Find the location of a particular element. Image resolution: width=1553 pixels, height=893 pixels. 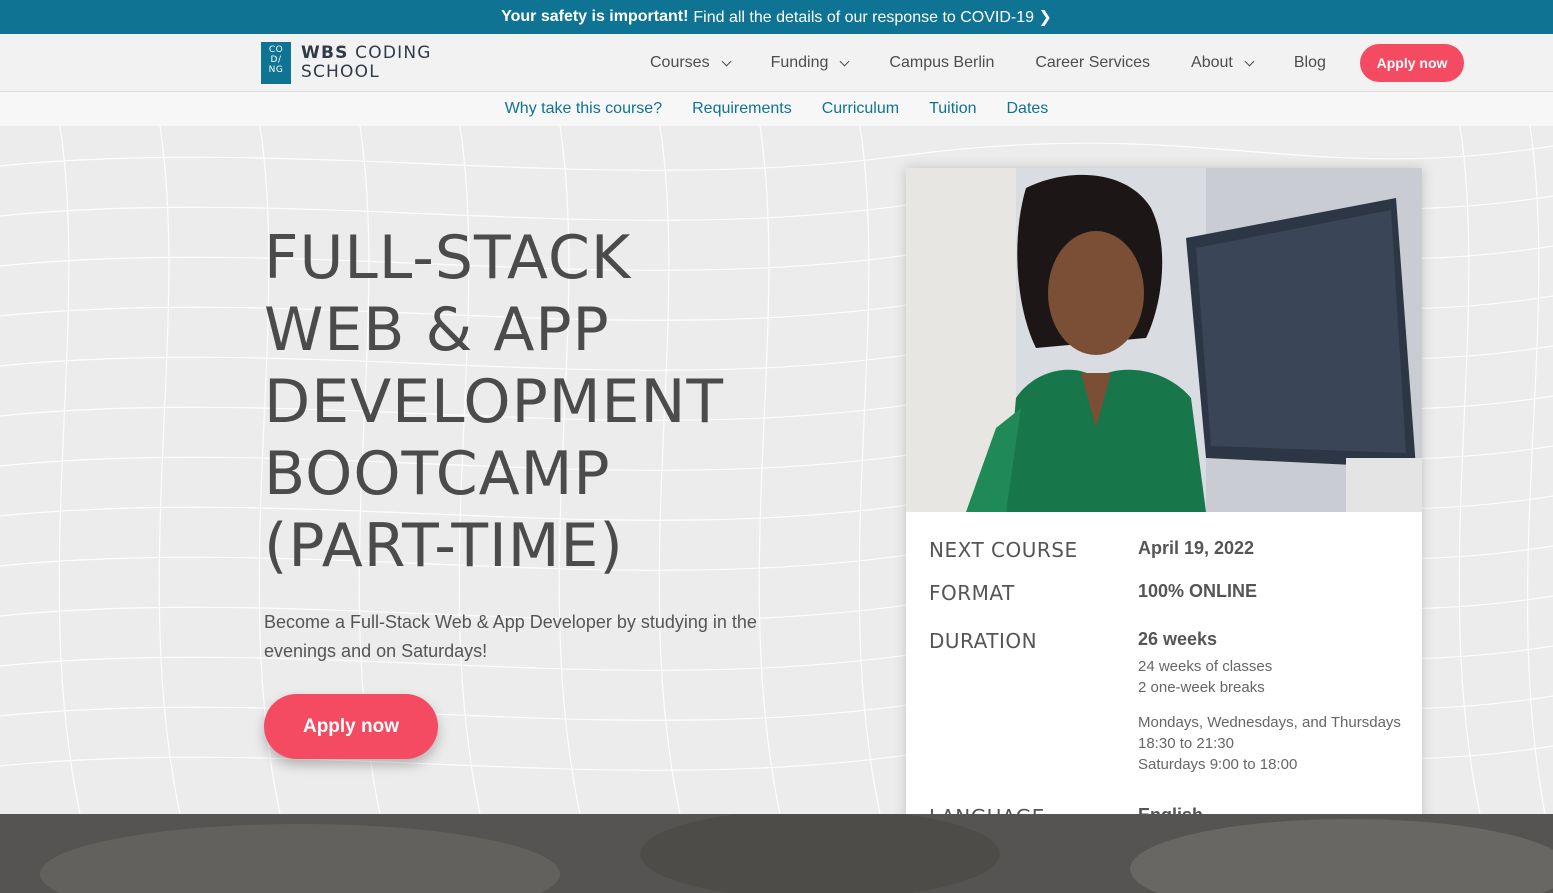

format-value: 100% ONLINE is located at coordinates (1198, 591).